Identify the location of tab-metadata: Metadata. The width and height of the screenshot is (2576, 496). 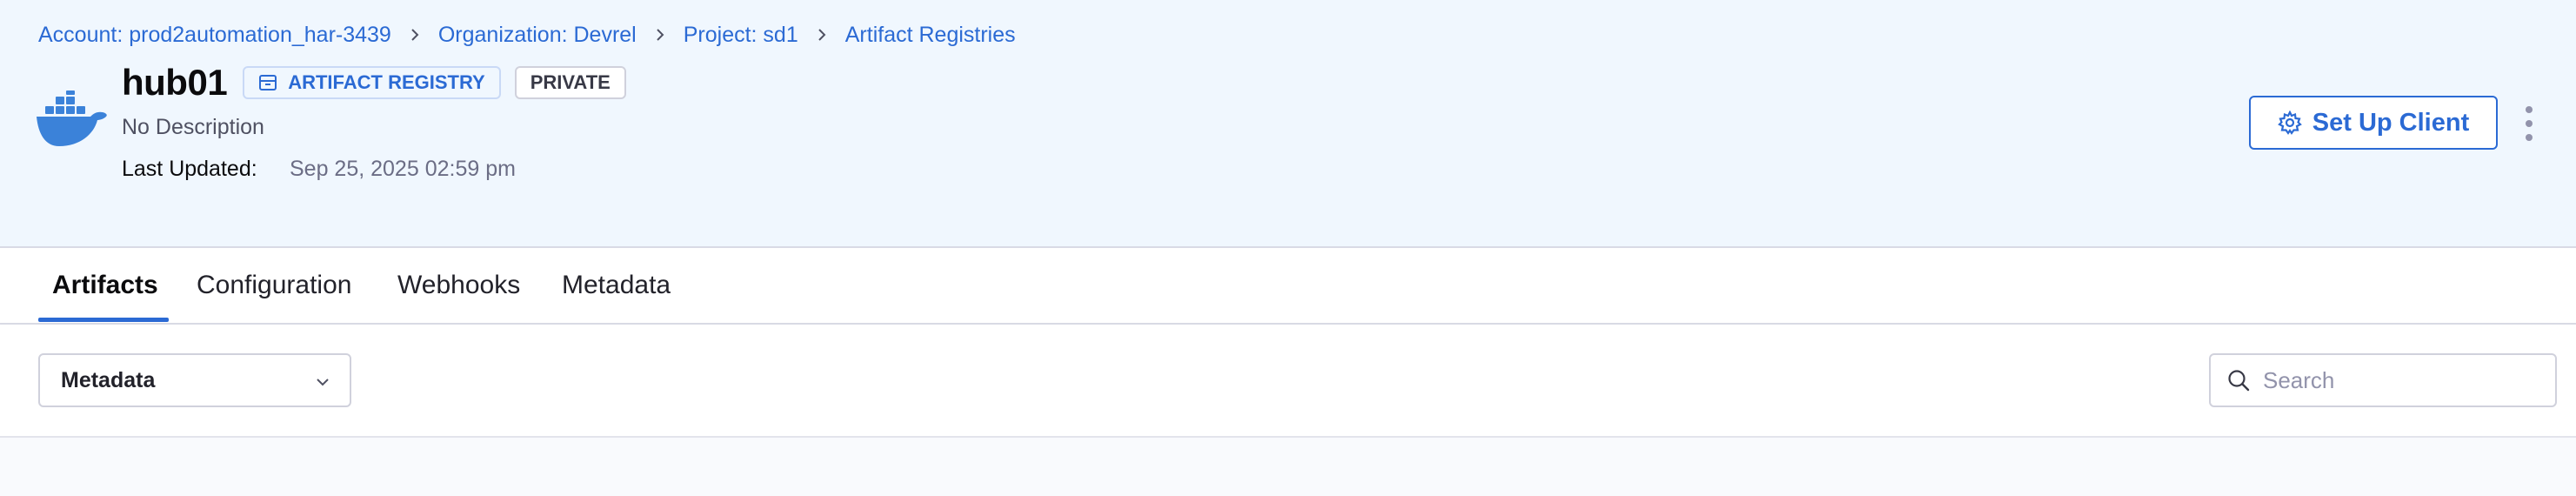
(616, 285).